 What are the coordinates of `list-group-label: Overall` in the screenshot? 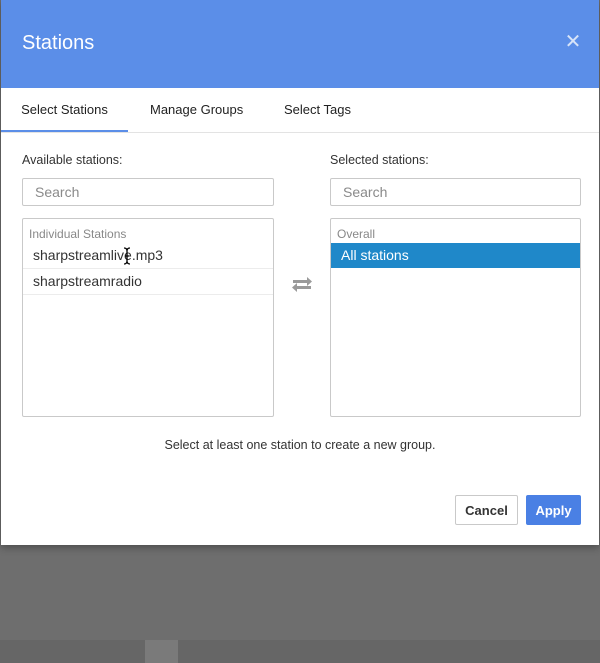 It's located at (356, 234).